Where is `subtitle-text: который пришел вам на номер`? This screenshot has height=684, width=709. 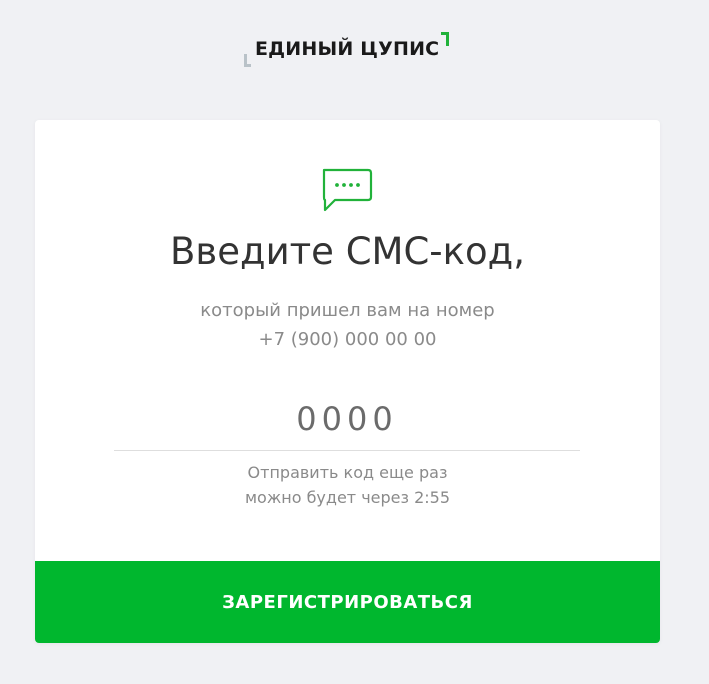
subtitle-text: который пришел вам на номер is located at coordinates (347, 310).